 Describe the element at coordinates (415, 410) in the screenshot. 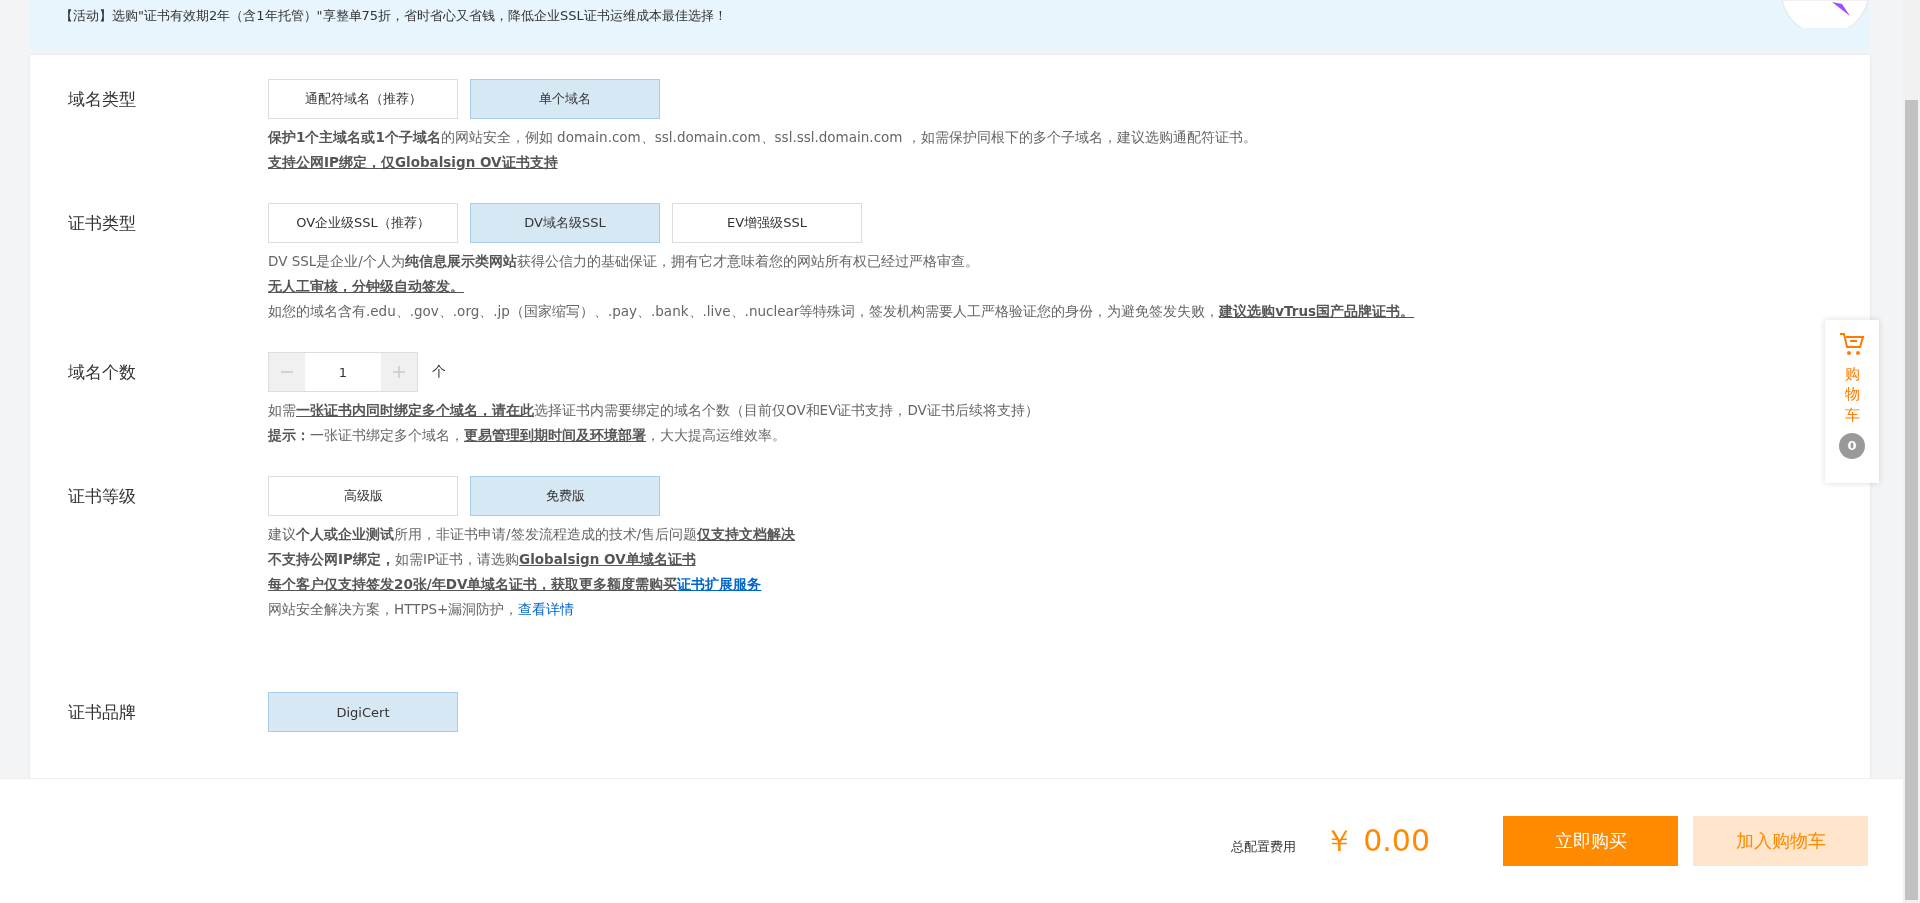

I see `link: 一张证书内同时绑定多个域名，请在此` at that location.